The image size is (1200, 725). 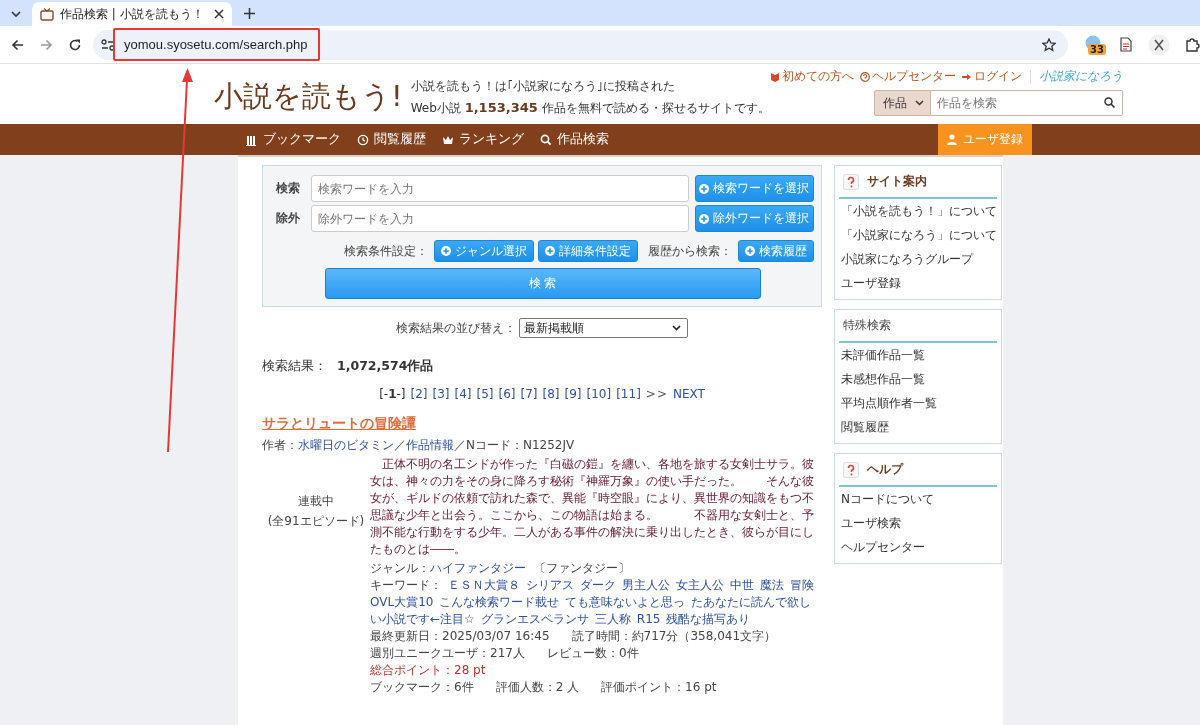 I want to click on sidebar-link: ユーザ登録, so click(x=918, y=283).